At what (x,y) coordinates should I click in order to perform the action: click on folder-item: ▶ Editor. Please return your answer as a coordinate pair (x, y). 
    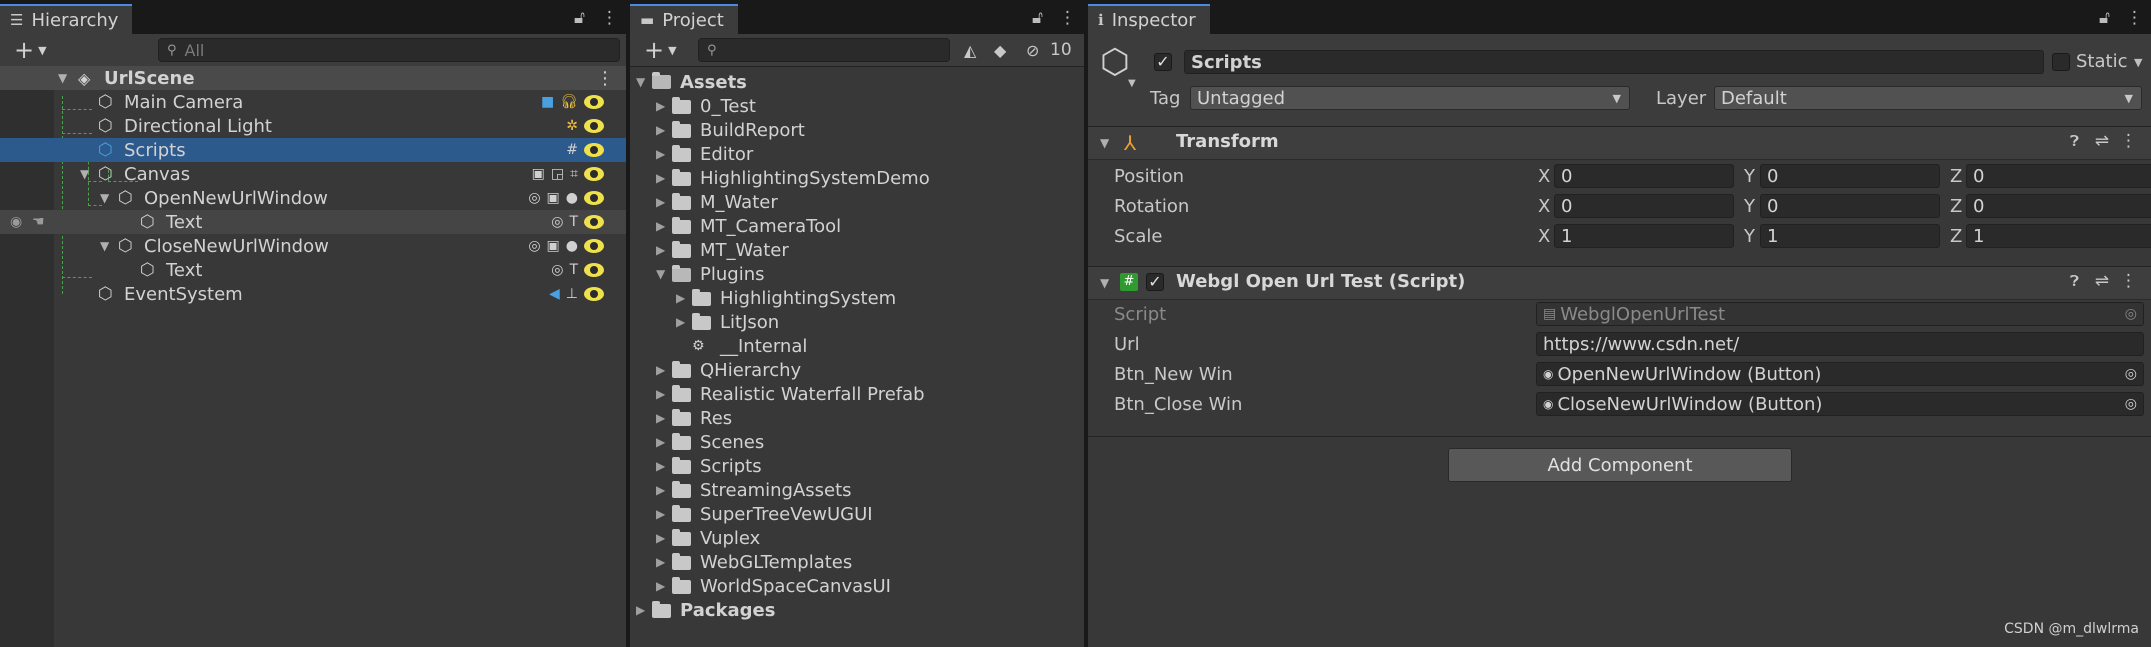
    Looking at the image, I should click on (857, 154).